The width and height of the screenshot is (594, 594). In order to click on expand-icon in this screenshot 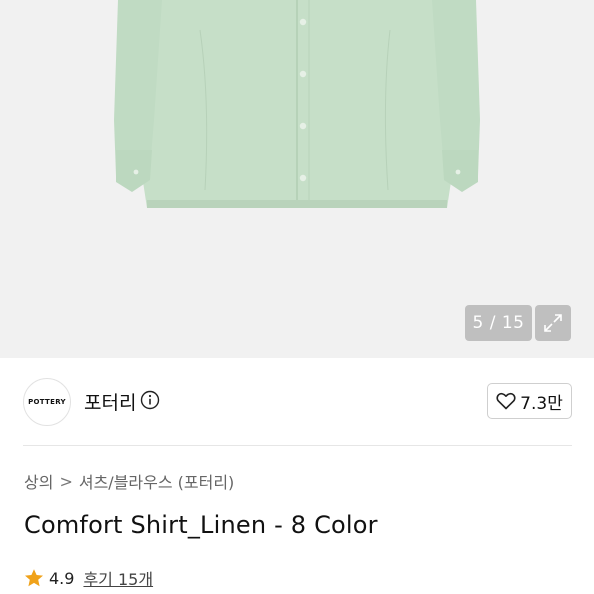, I will do `click(553, 323)`.